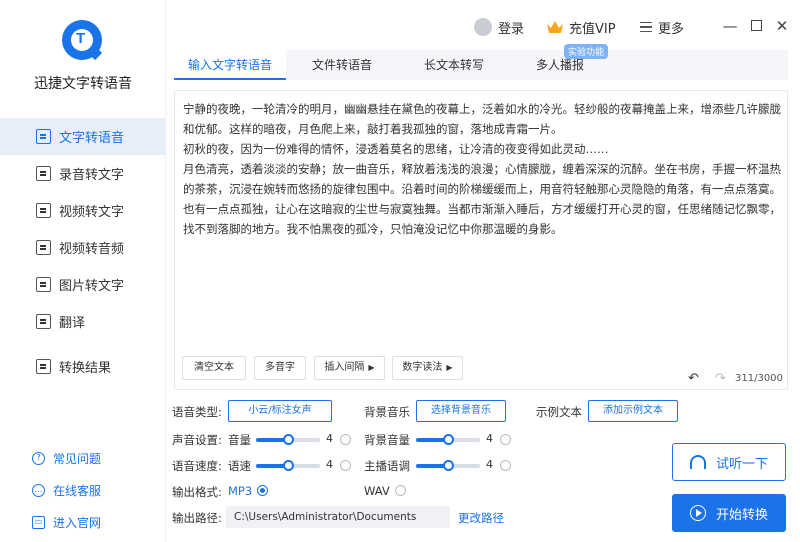 This screenshot has height=542, width=800. I want to click on start-convert-label: 开始转换, so click(741, 515).